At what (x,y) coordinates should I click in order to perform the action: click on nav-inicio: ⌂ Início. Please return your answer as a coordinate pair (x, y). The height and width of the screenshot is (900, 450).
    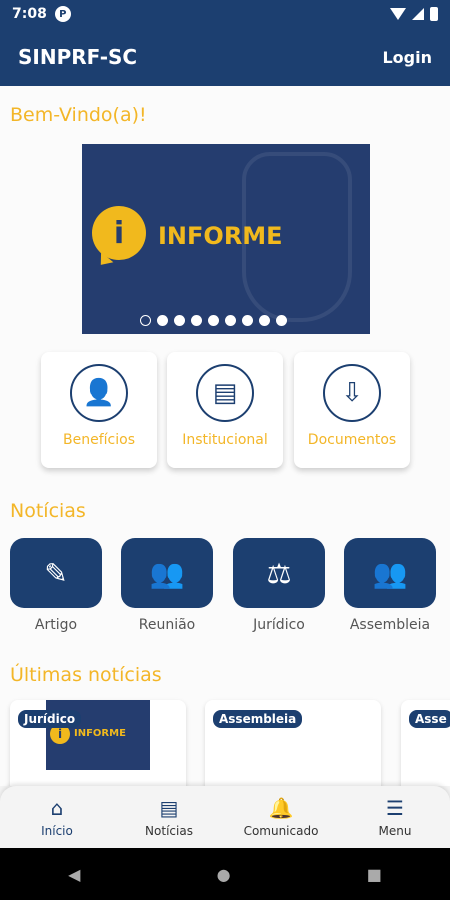
    Looking at the image, I should click on (57, 817).